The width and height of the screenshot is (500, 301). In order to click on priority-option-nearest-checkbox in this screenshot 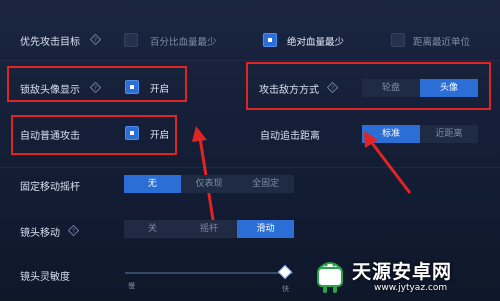, I will do `click(398, 40)`.